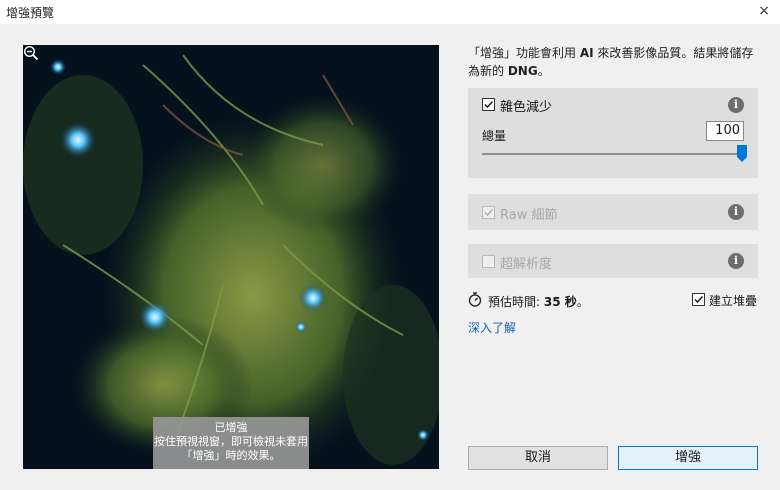  What do you see at coordinates (736, 105) in the screenshot?
I see `denoise-info-icon: i` at bounding box center [736, 105].